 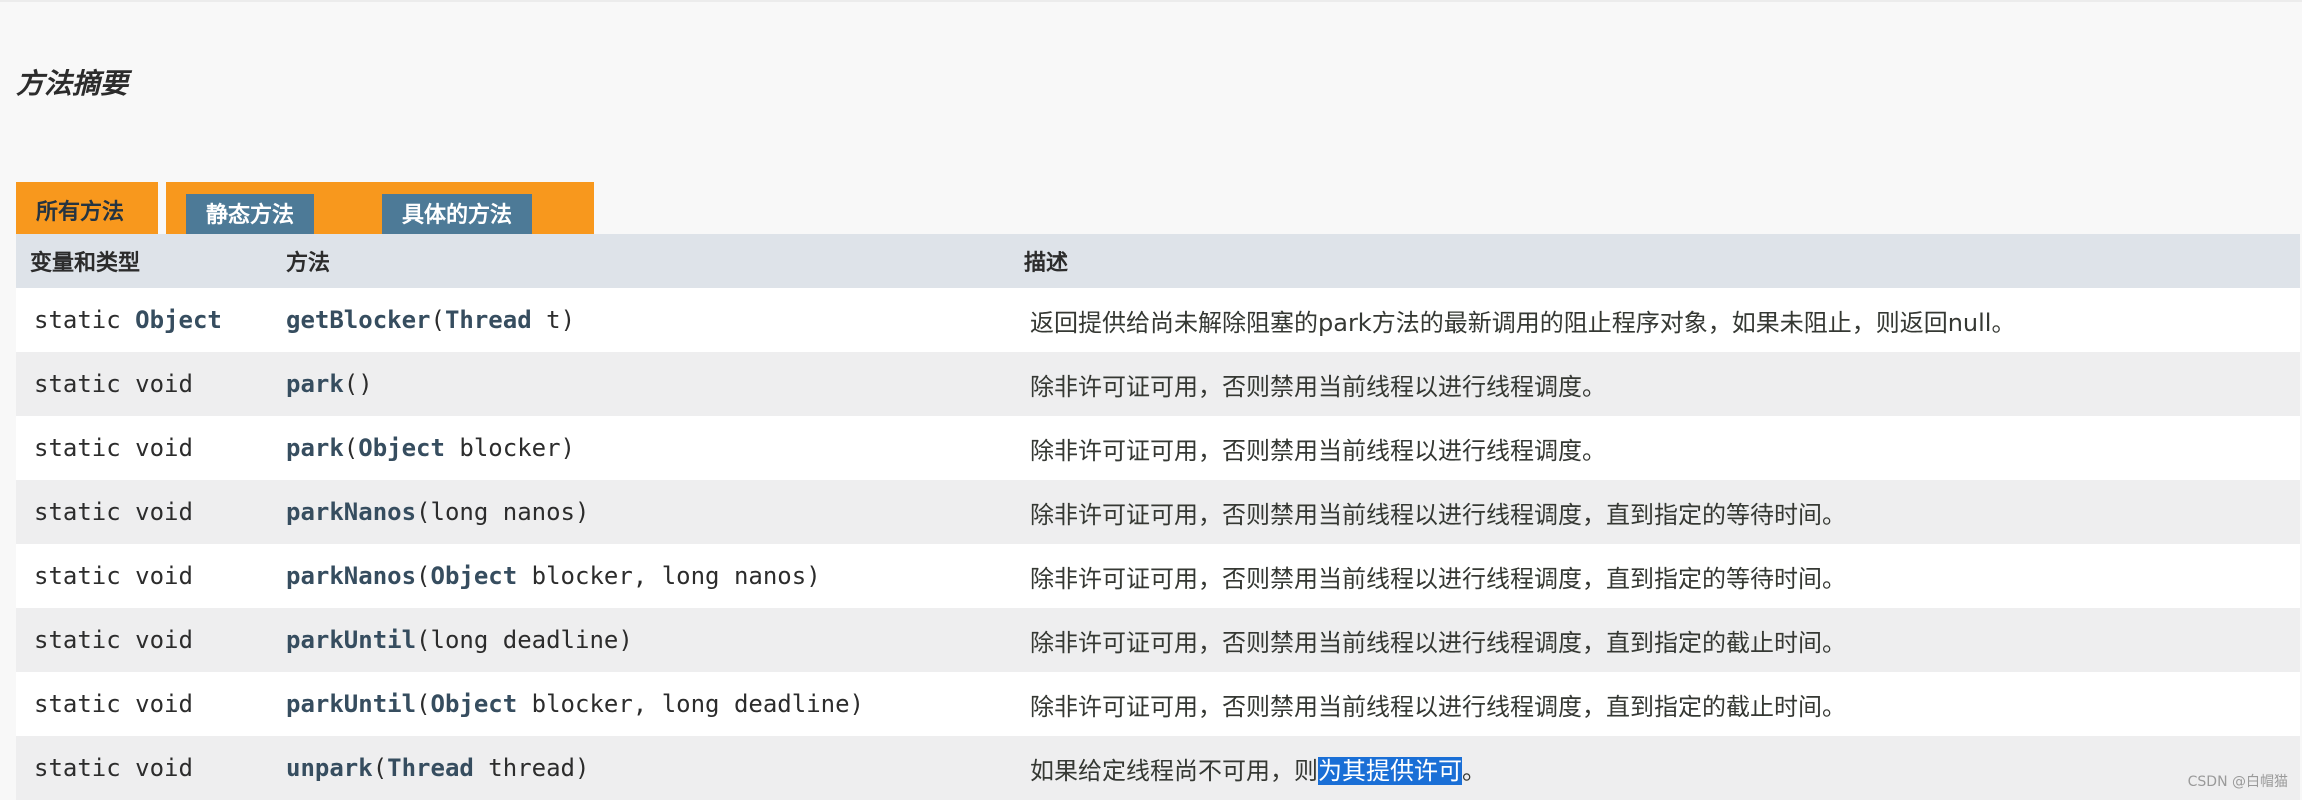 I want to click on return-type: Object, so click(x=178, y=320).